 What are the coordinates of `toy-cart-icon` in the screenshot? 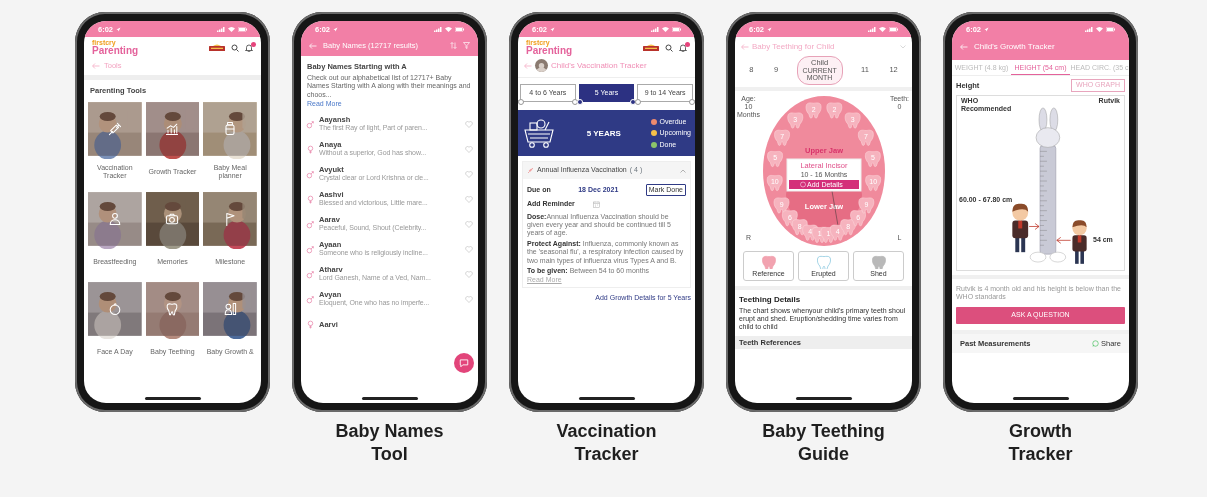 It's located at (539, 133).